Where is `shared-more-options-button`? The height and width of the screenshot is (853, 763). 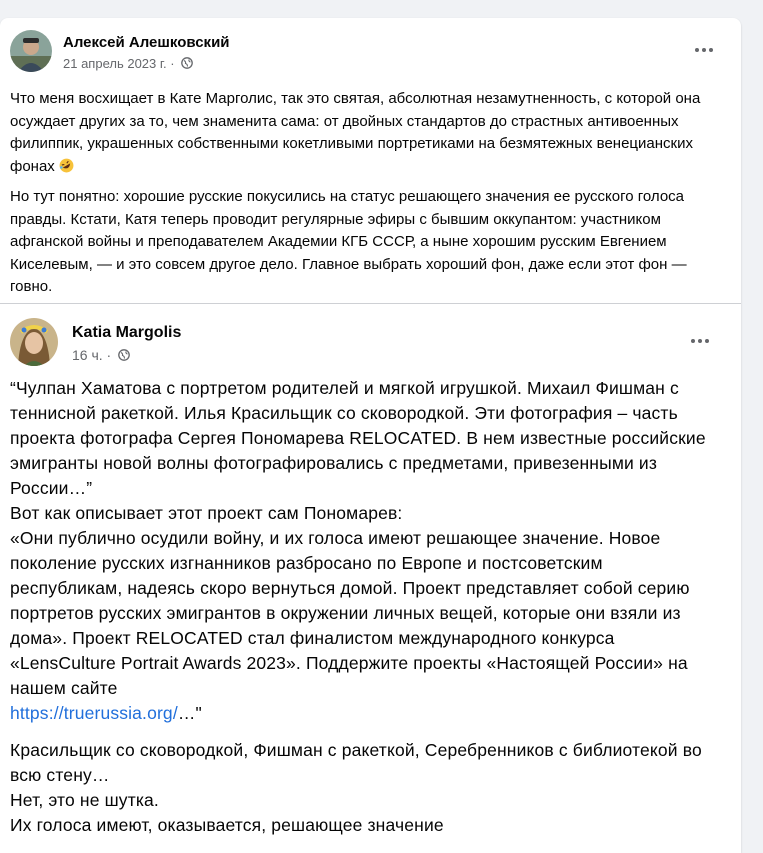 shared-more-options-button is located at coordinates (700, 341).